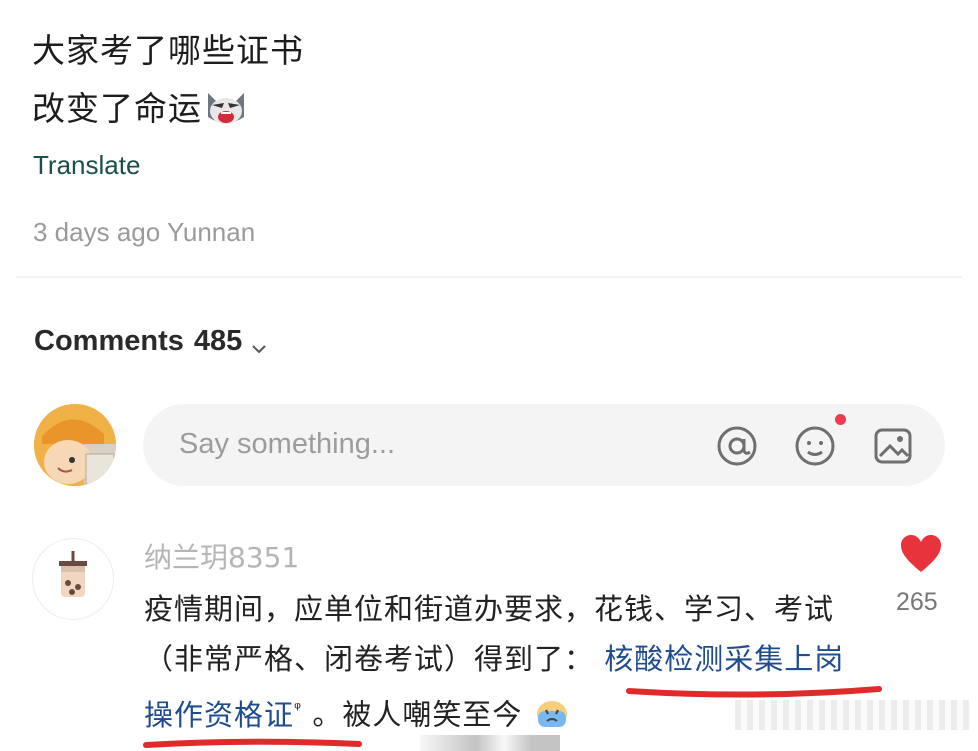 The image size is (978, 751). What do you see at coordinates (417, 714) in the screenshot?
I see `comment-text-part-2: 。被人嘲笑至今` at bounding box center [417, 714].